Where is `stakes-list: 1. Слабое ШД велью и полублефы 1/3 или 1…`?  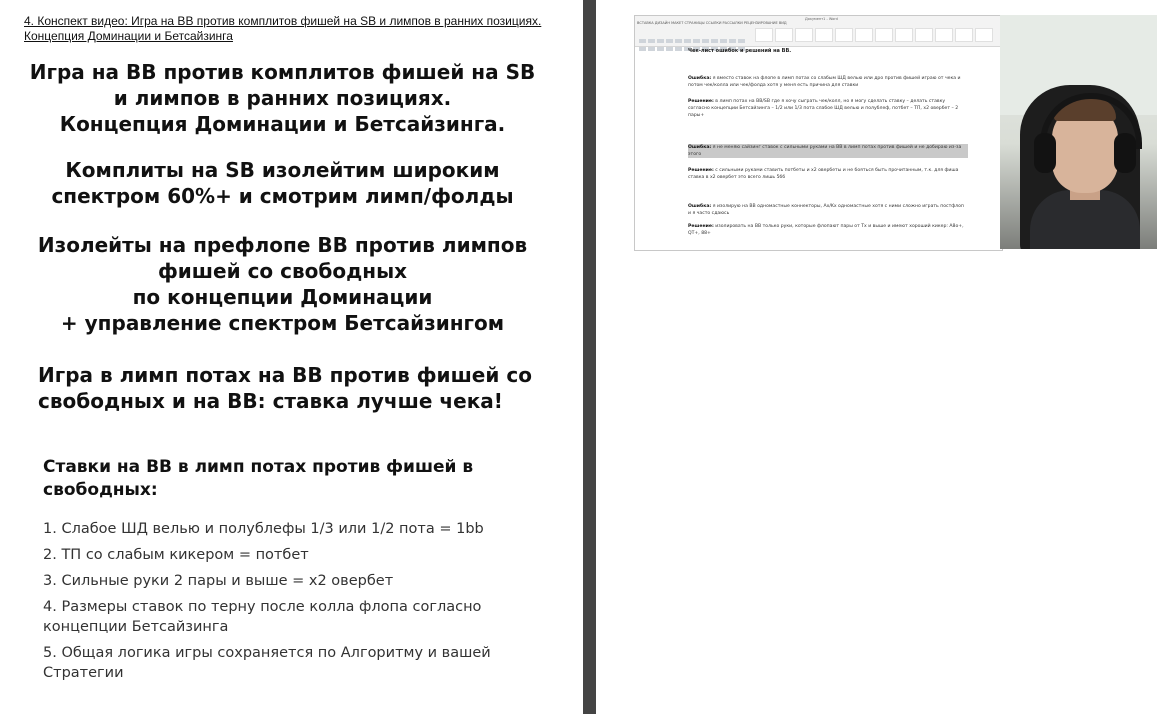
stakes-list: 1. Слабое ШД велью и полублефы 1/3 или 1… is located at coordinates (293, 604).